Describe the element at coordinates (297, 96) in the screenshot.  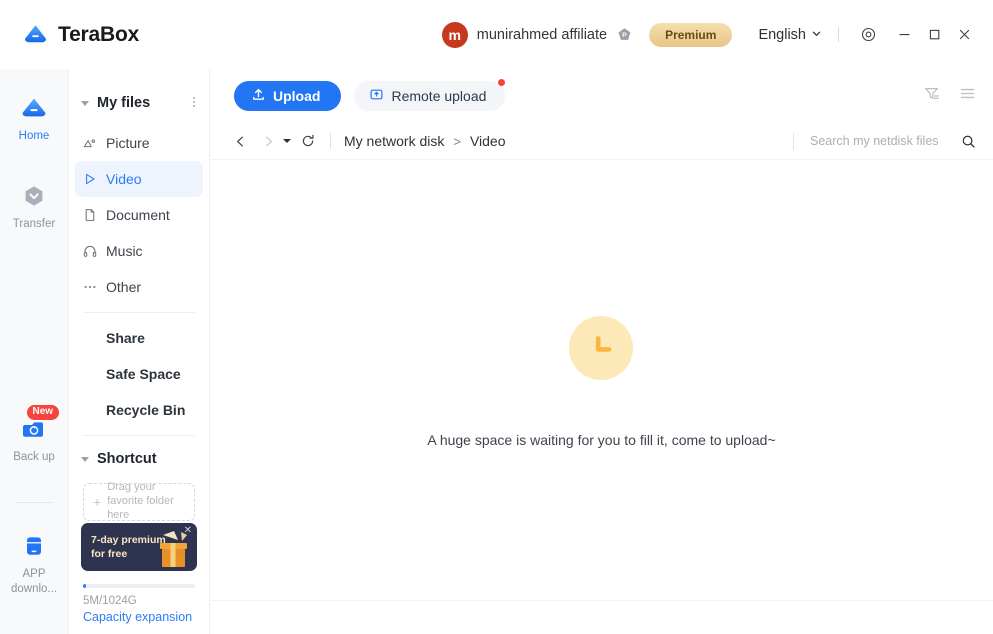
I see `upload-button-label: Upload` at that location.